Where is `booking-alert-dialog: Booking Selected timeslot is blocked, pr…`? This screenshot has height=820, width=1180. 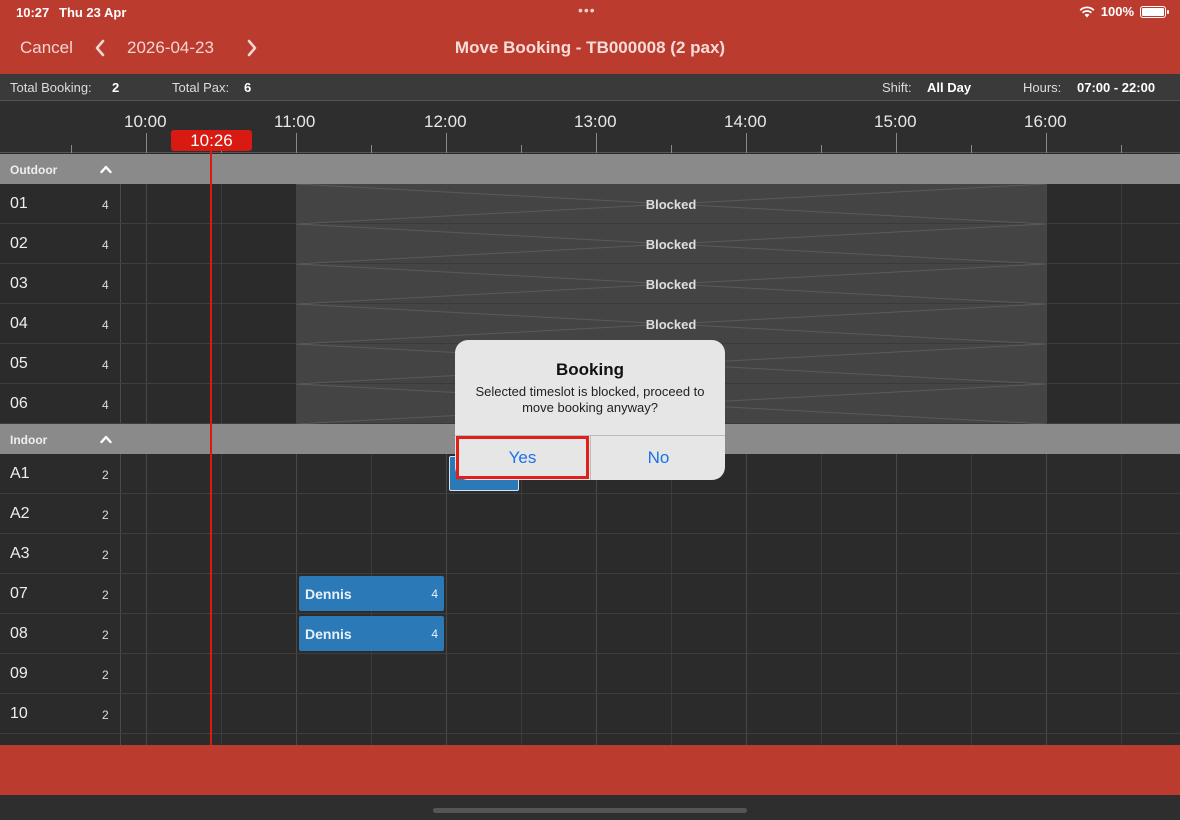
booking-alert-dialog: Booking Selected timeslot is blocked, pr… is located at coordinates (590, 410).